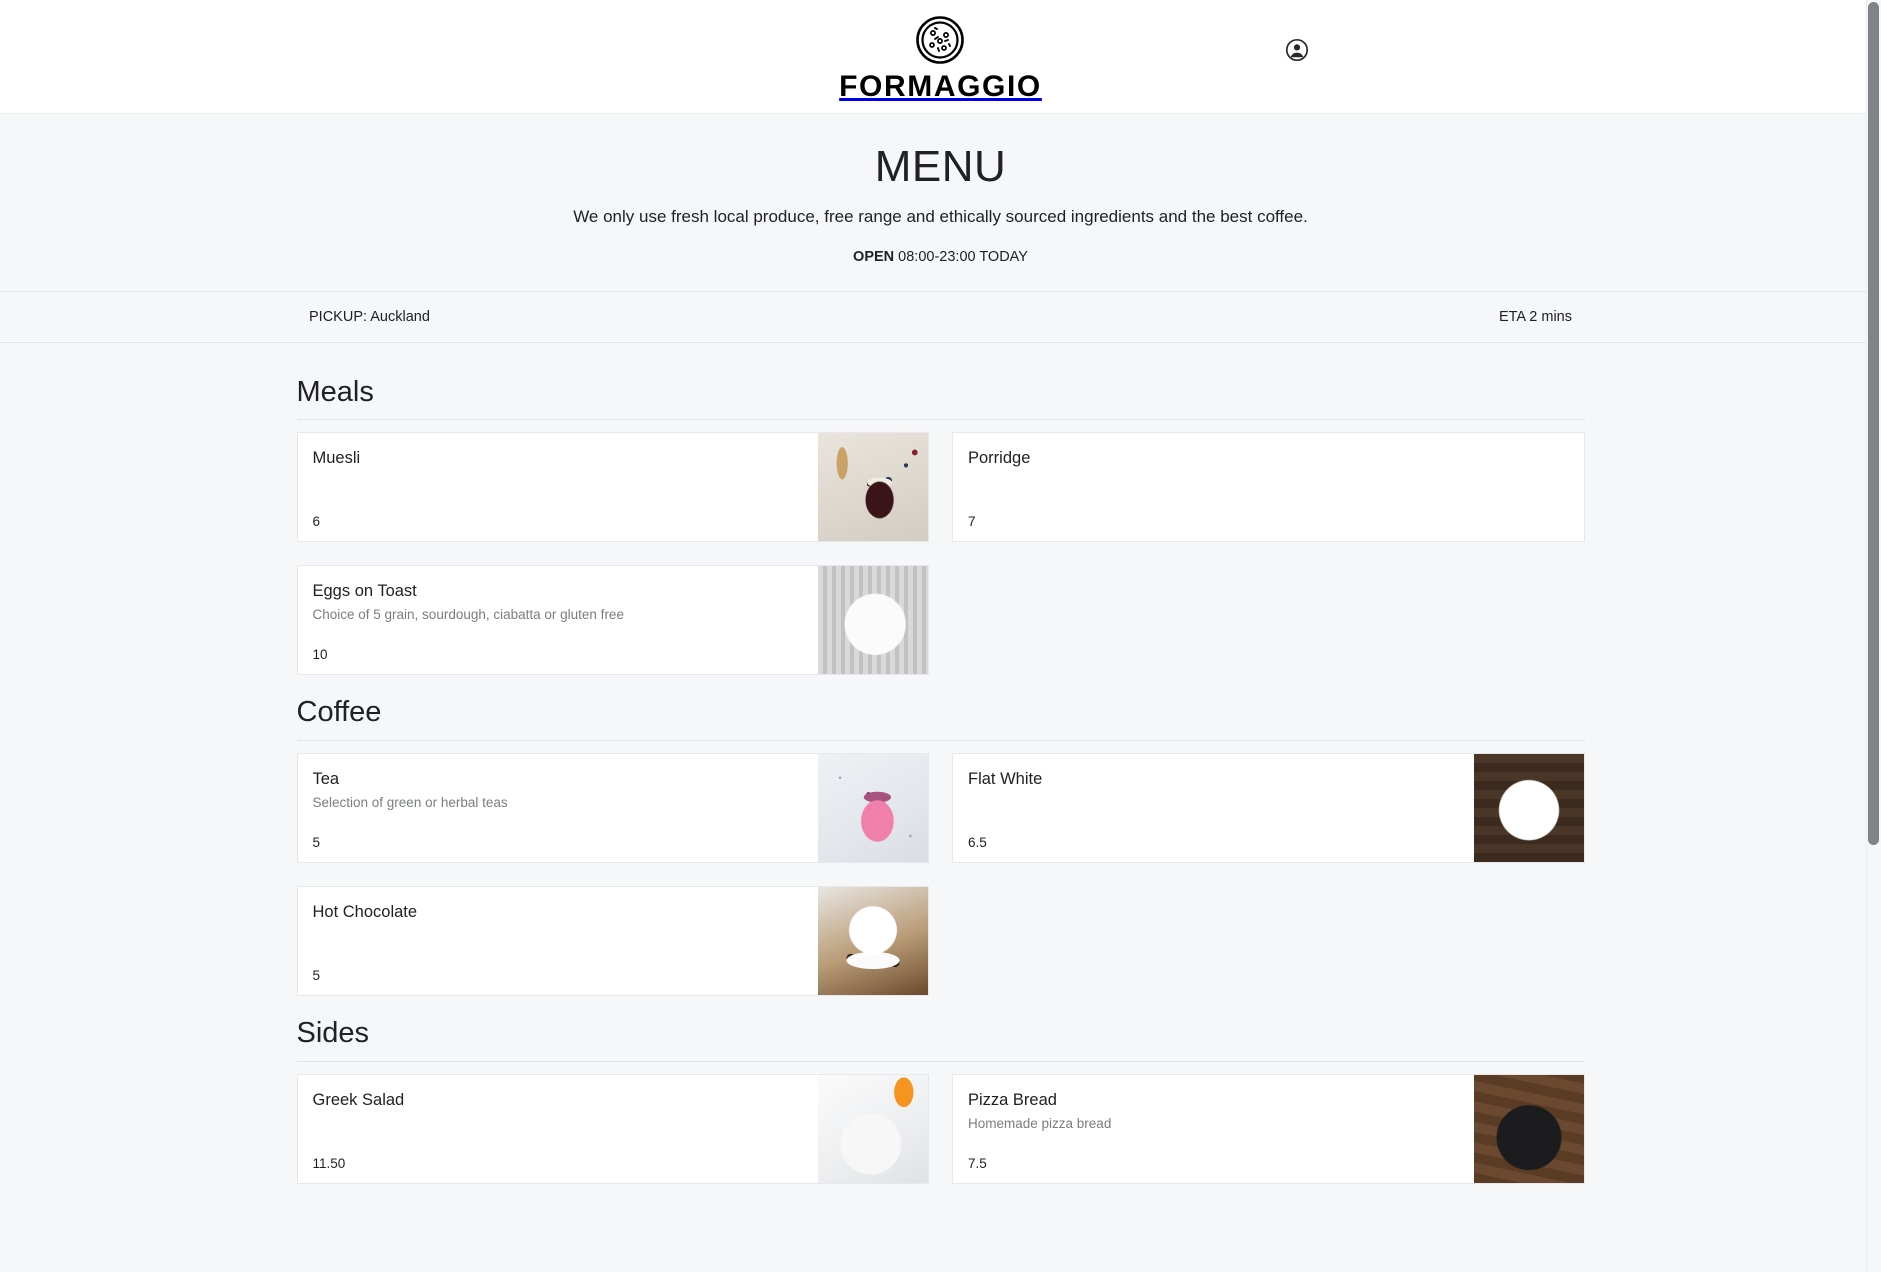 This screenshot has width=1881, height=1272. What do you see at coordinates (1528, 1128) in the screenshot?
I see `pizza-bread-photo` at bounding box center [1528, 1128].